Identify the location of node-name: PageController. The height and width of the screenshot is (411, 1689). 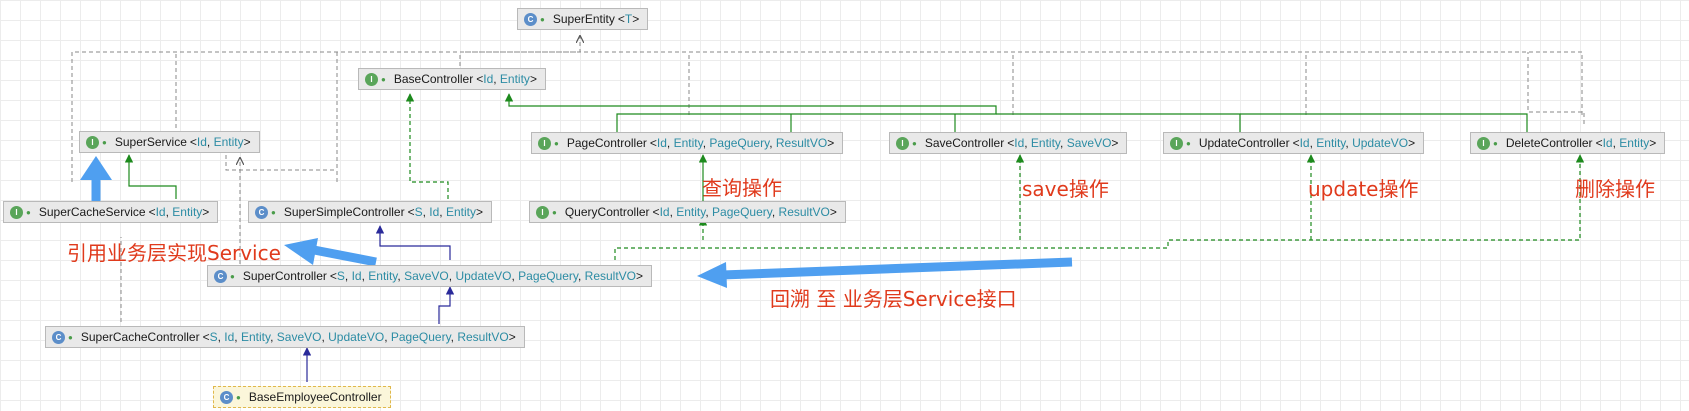
(606, 143).